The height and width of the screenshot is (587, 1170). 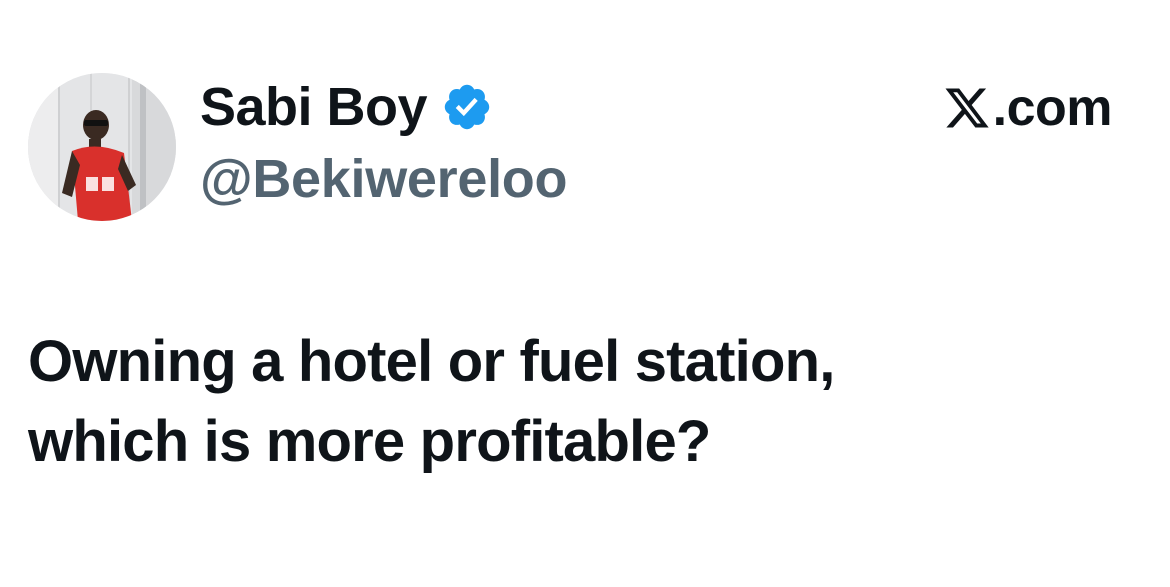 I want to click on verified-badge-icon, so click(x=467, y=107).